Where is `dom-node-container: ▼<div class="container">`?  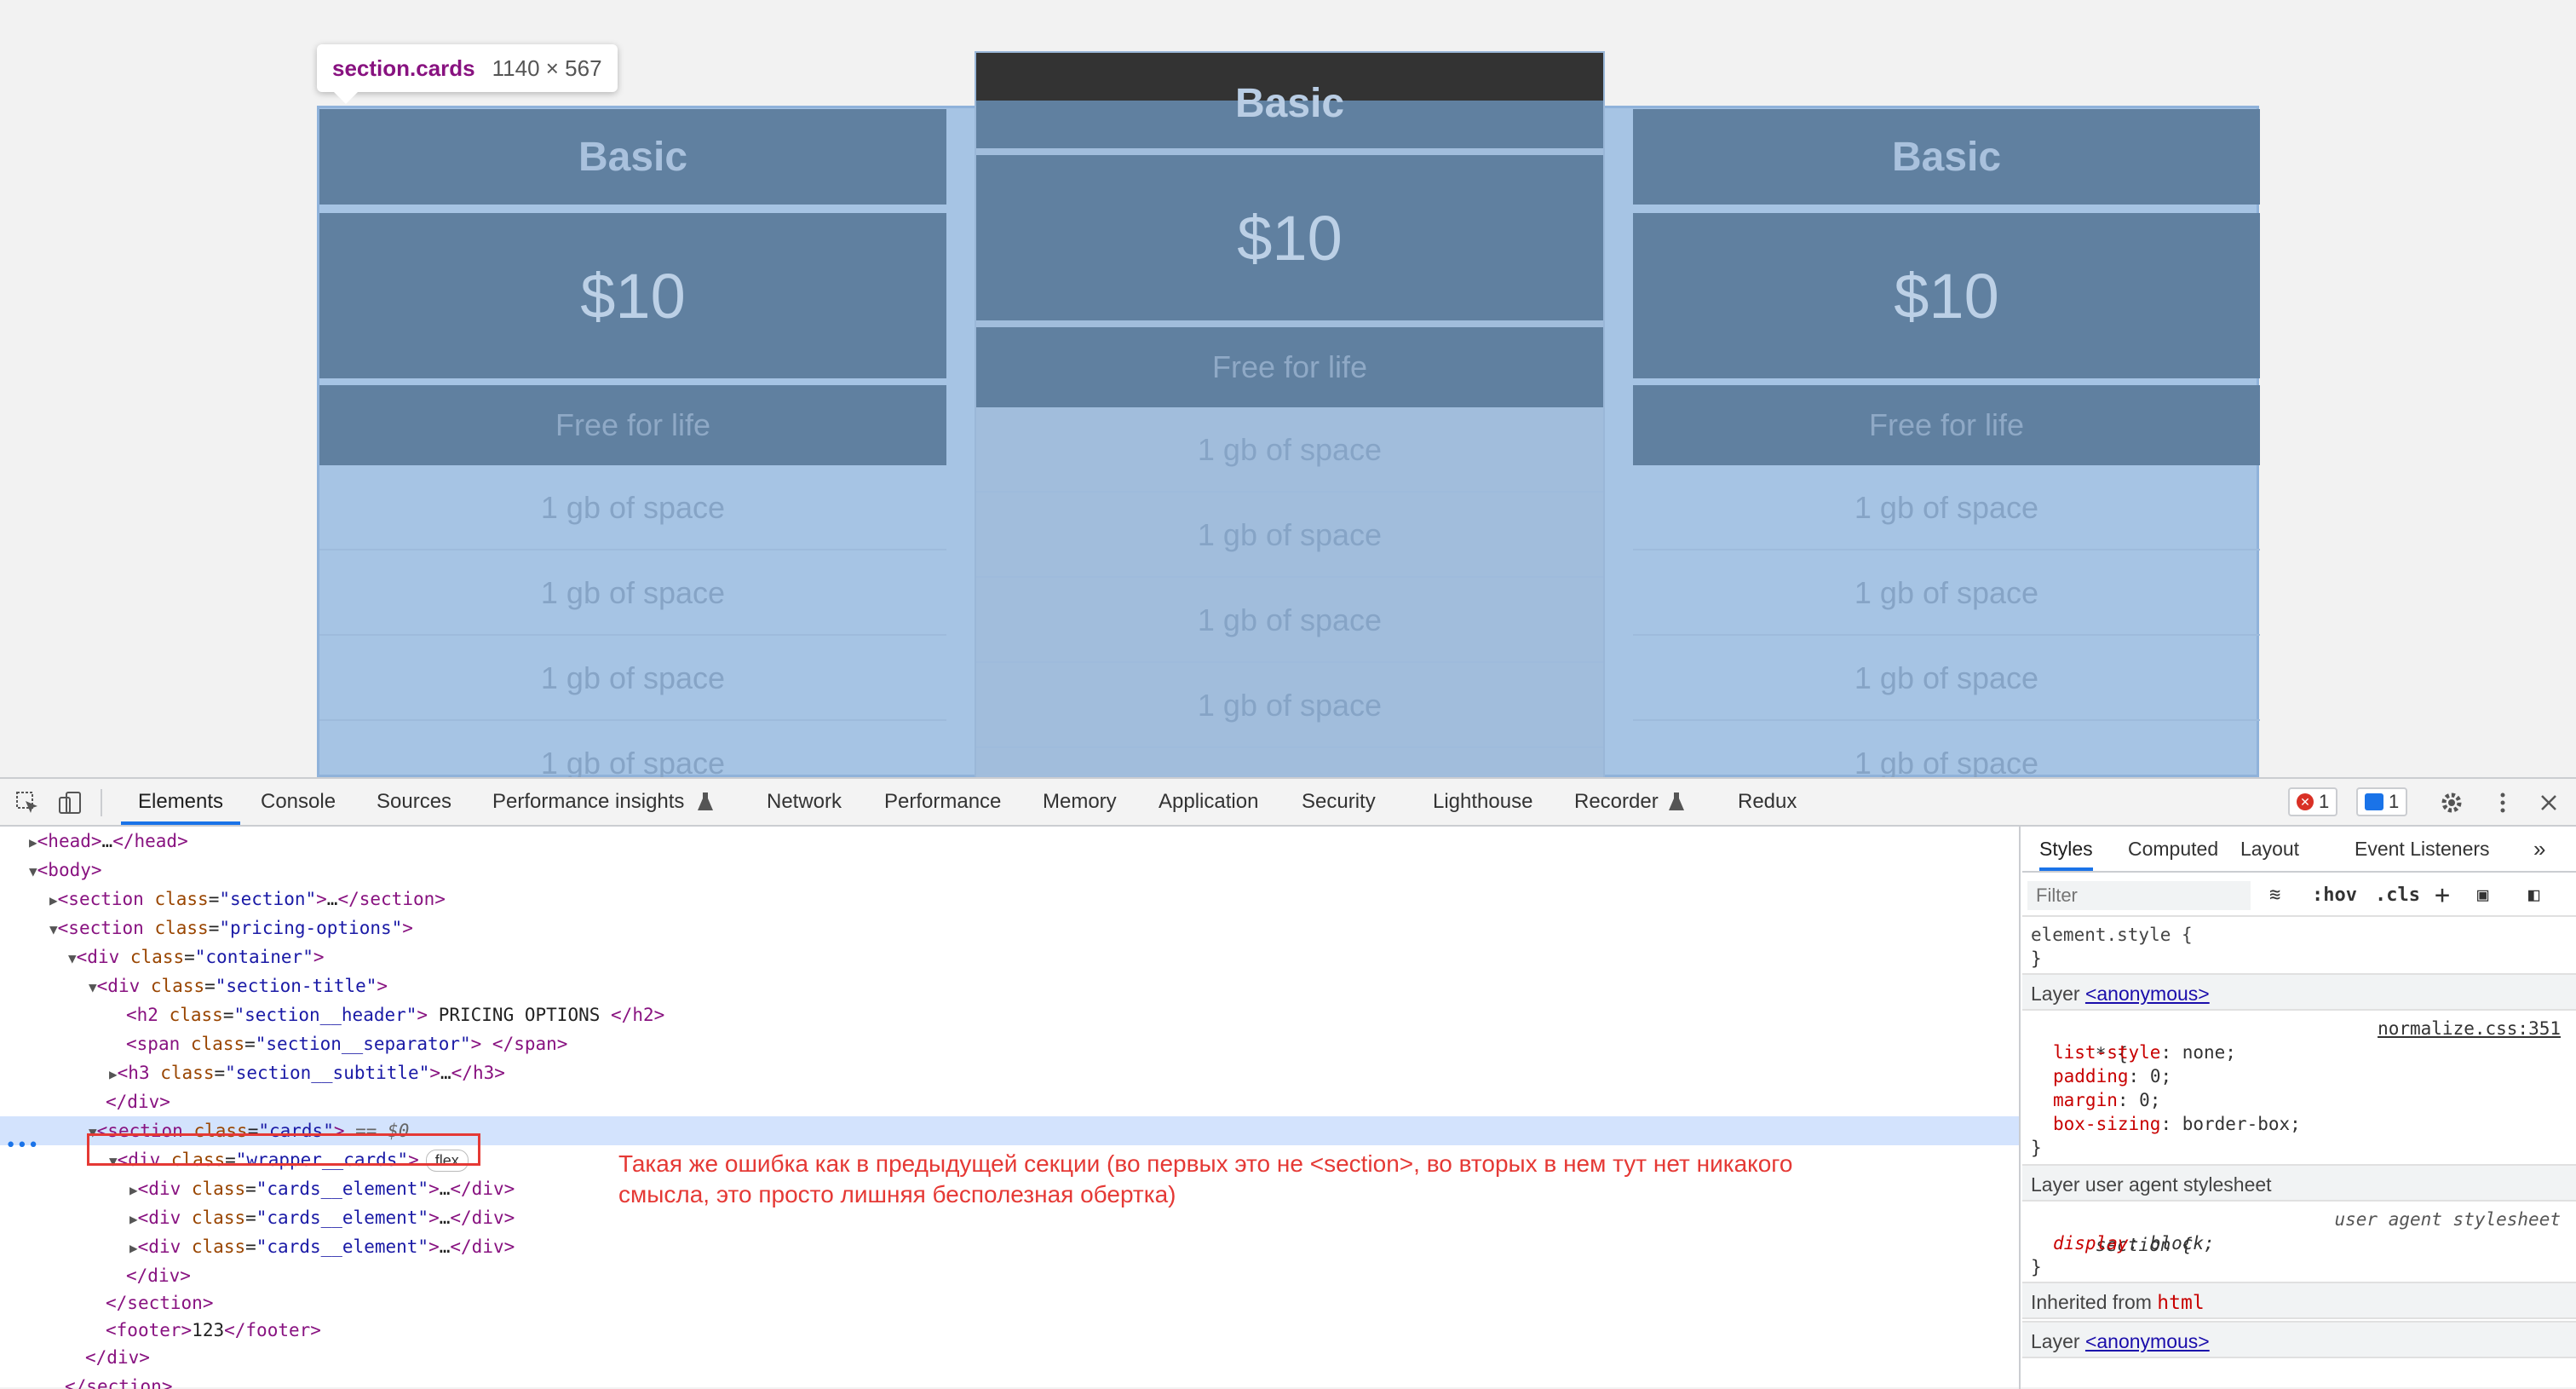
dom-node-container: ▼<div class="container"> is located at coordinates (1010, 957).